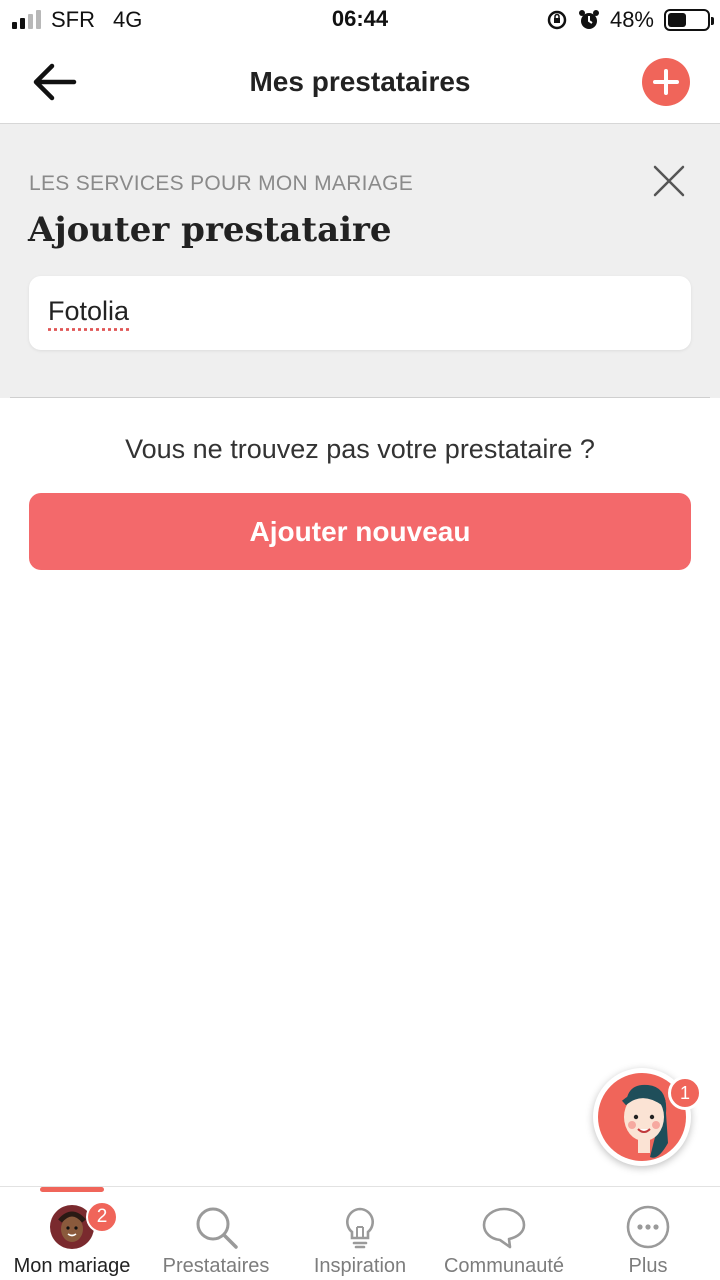 The height and width of the screenshot is (1280, 720). Describe the element at coordinates (504, 1266) in the screenshot. I see `tab-label: Communauté` at that location.